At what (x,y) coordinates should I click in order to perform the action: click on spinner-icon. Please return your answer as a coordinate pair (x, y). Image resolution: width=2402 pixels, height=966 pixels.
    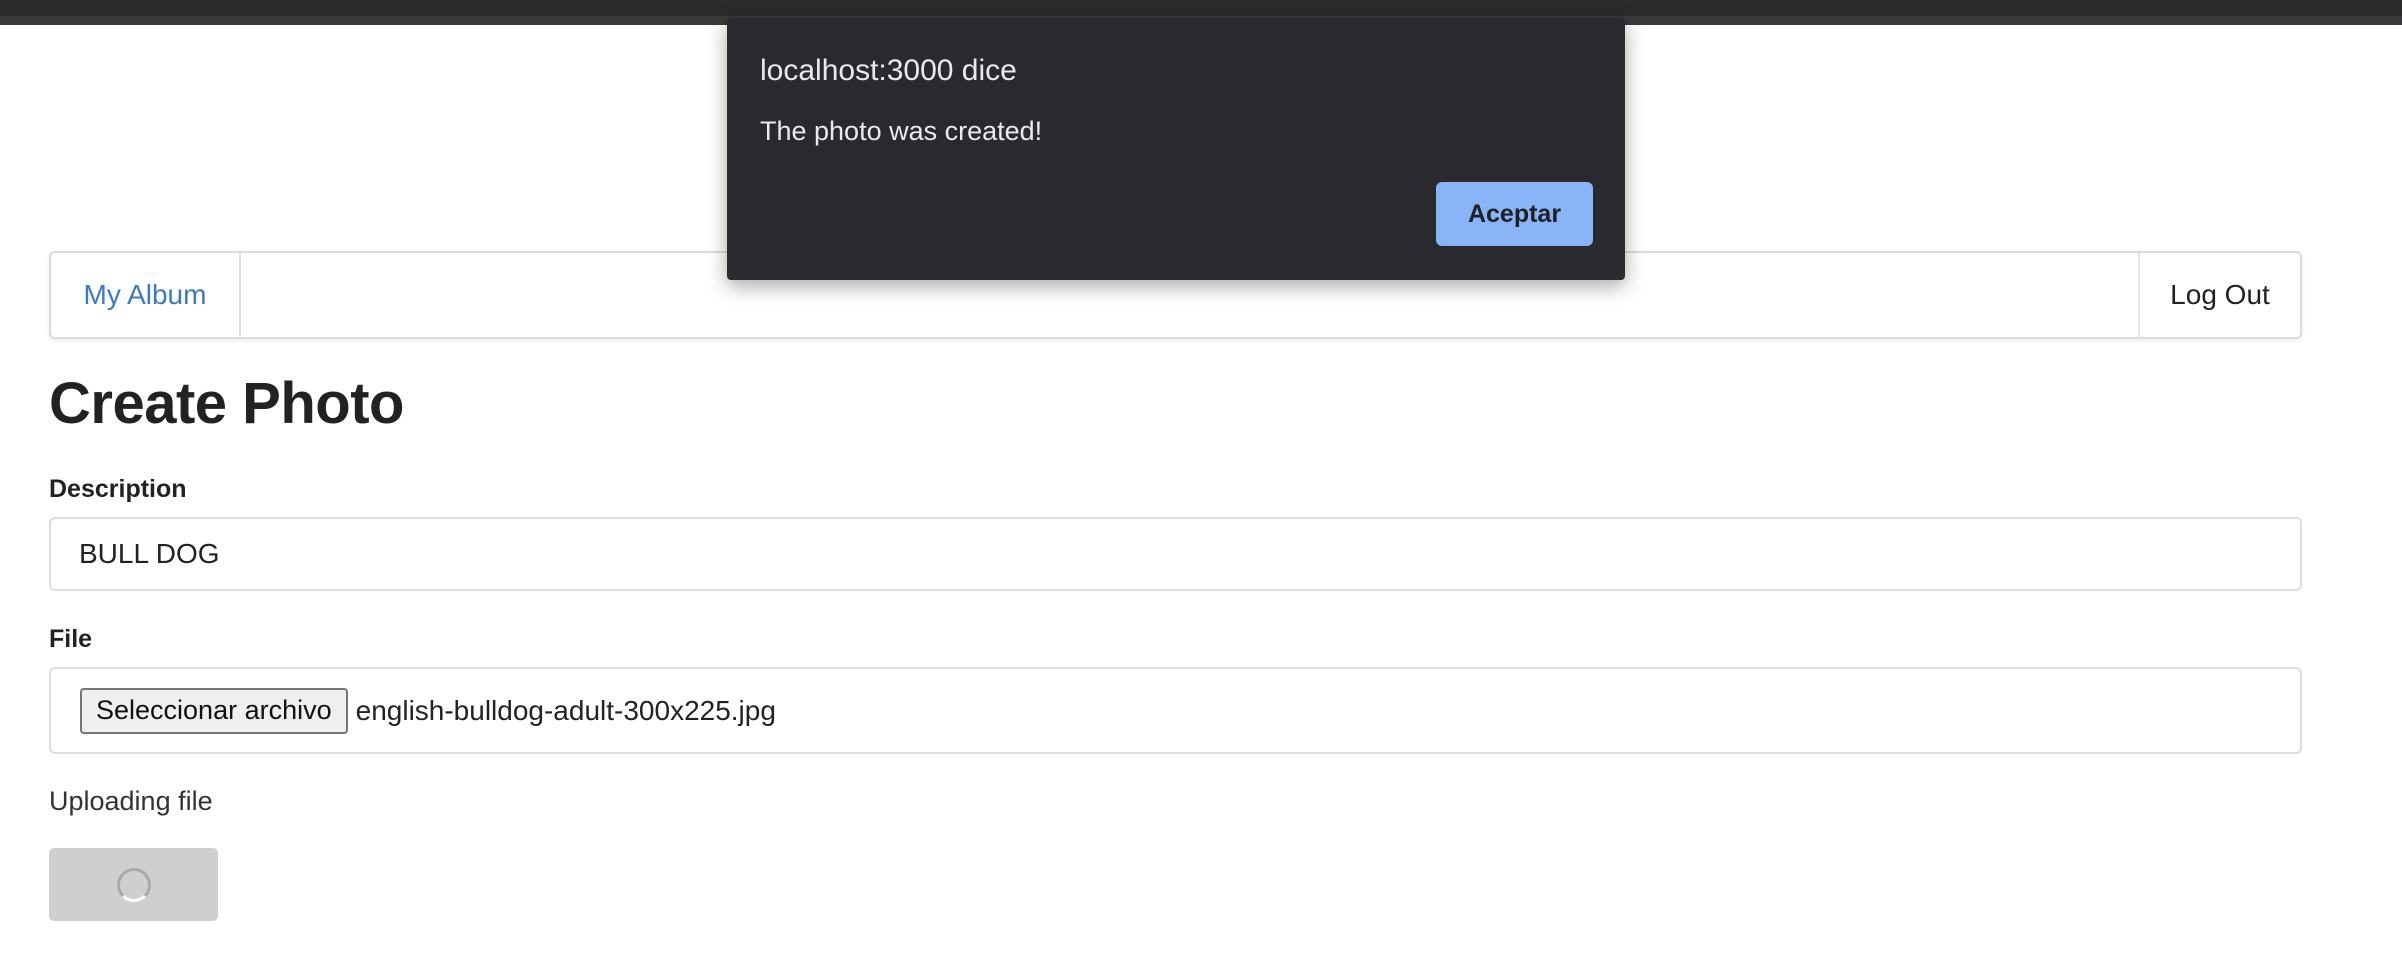
    Looking at the image, I should click on (133, 884).